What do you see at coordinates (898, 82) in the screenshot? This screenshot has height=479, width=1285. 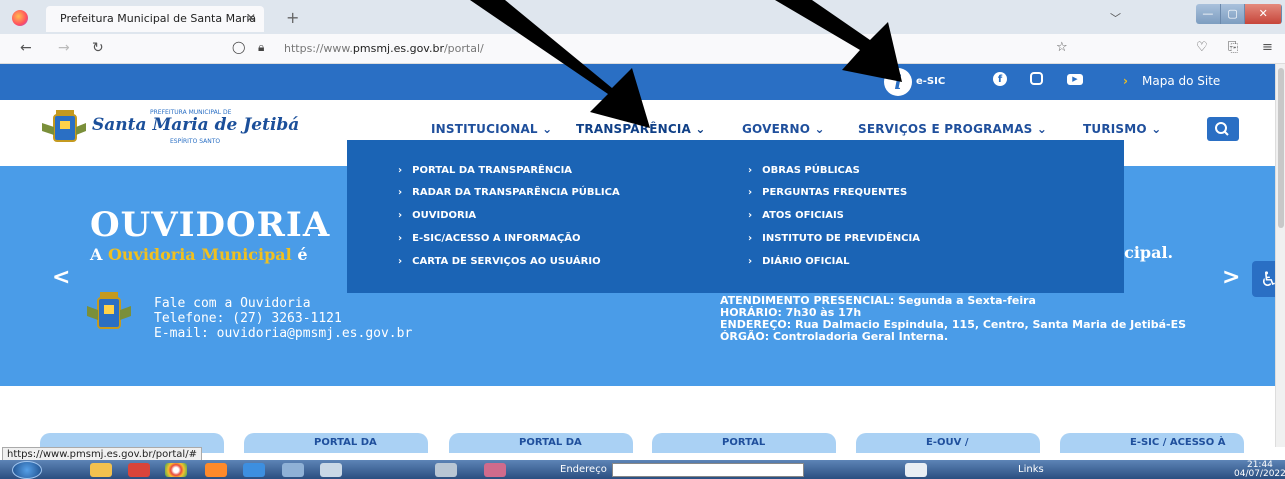 I see `info-icon: i` at bounding box center [898, 82].